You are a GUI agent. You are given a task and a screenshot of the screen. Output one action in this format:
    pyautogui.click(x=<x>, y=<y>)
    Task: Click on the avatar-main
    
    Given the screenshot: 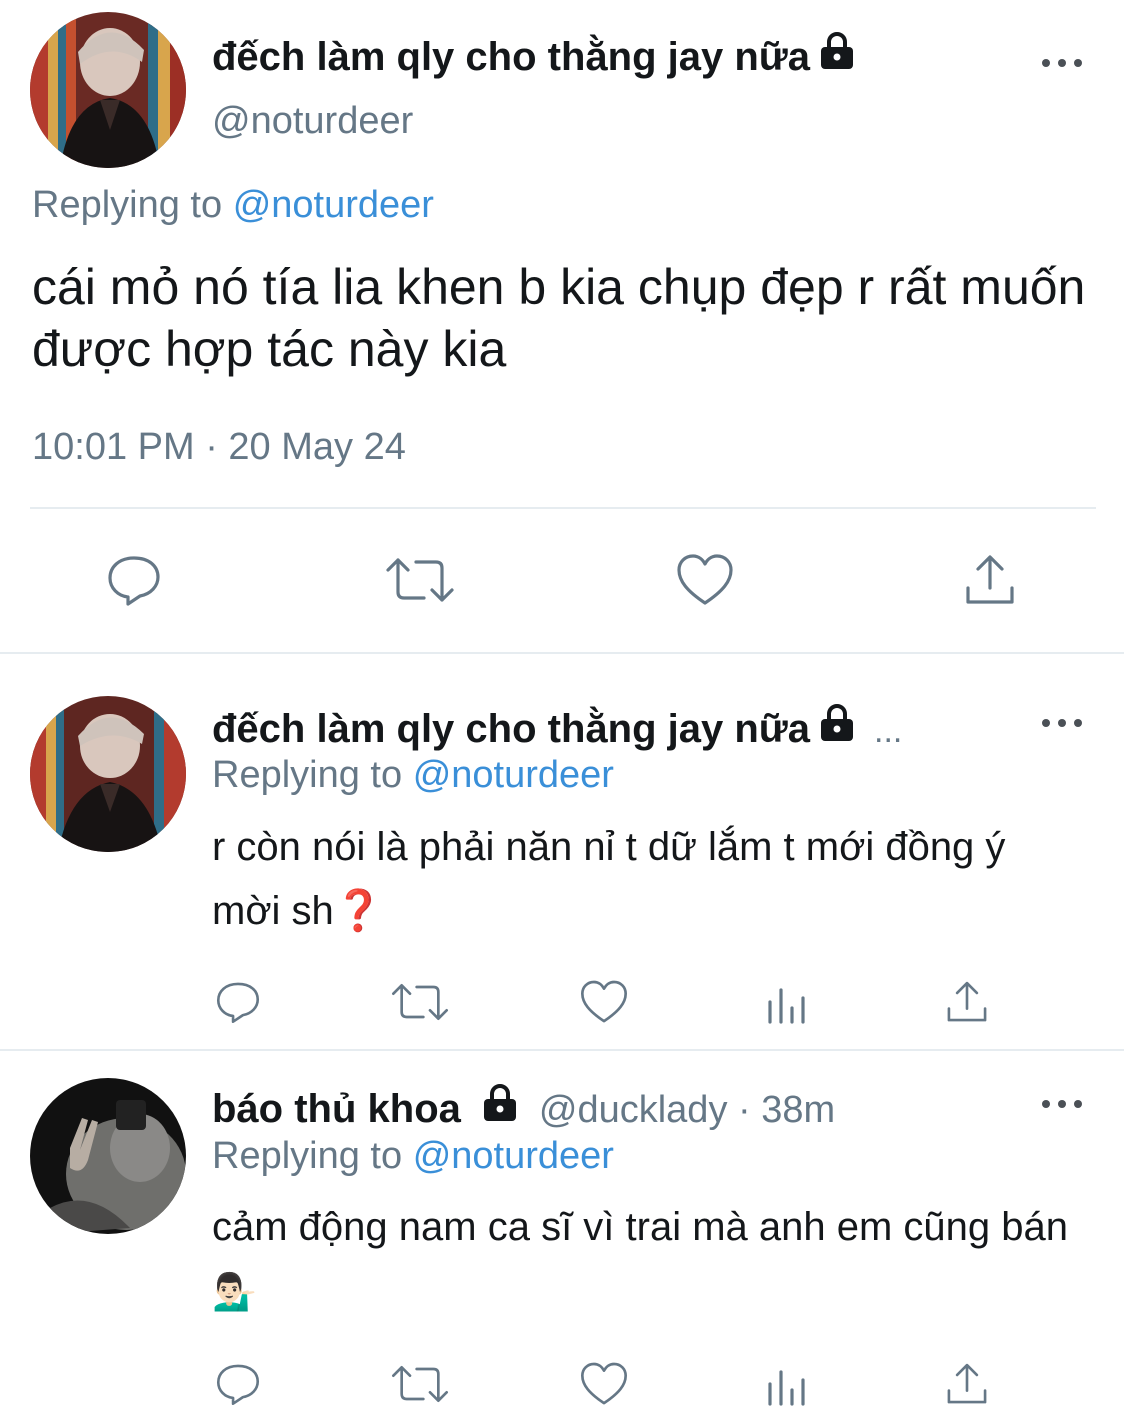 What is the action you would take?
    pyautogui.click(x=108, y=90)
    